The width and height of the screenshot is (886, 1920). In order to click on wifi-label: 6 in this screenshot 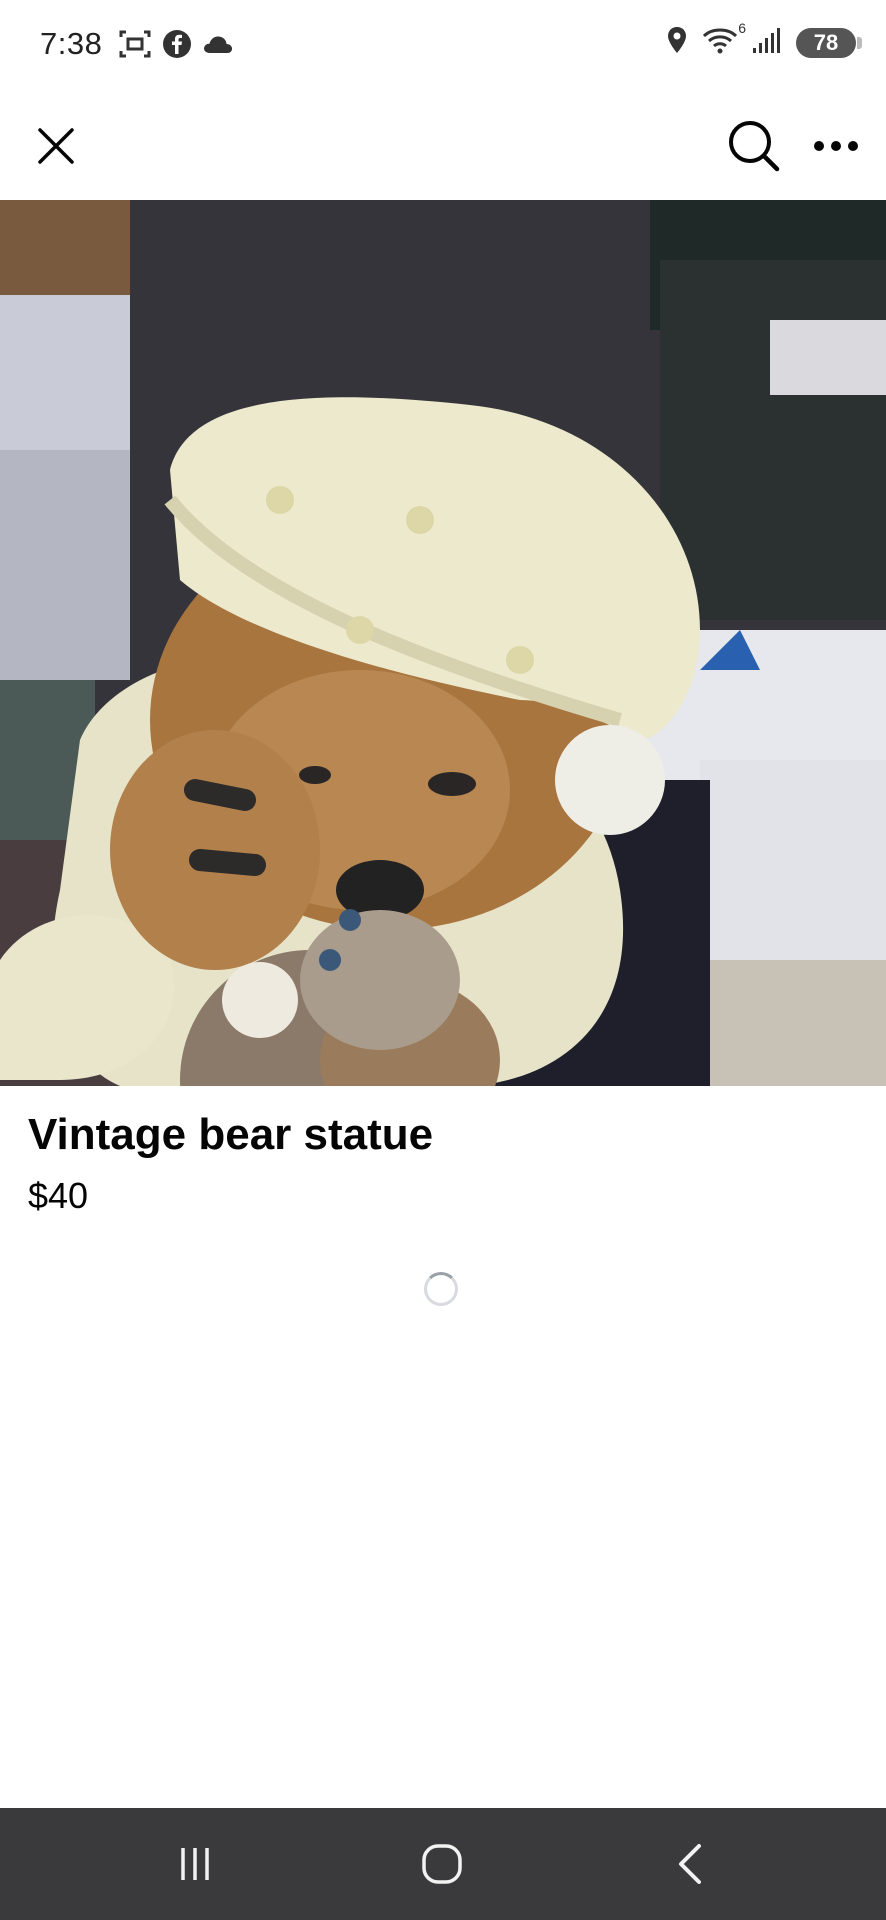, I will do `click(742, 28)`.